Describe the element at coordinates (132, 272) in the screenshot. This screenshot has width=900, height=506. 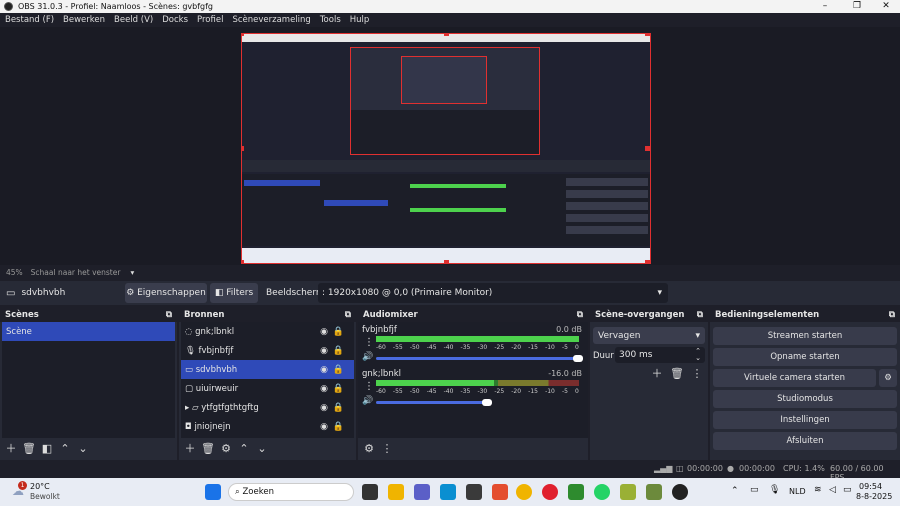
I see `chevron-down-icon: ▾` at that location.